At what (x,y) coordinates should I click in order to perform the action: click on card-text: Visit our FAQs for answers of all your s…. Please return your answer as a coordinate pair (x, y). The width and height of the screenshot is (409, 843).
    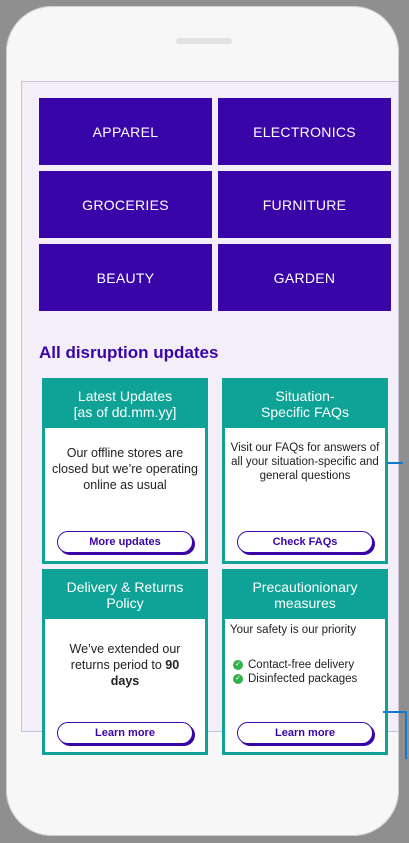
    Looking at the image, I should click on (305, 462).